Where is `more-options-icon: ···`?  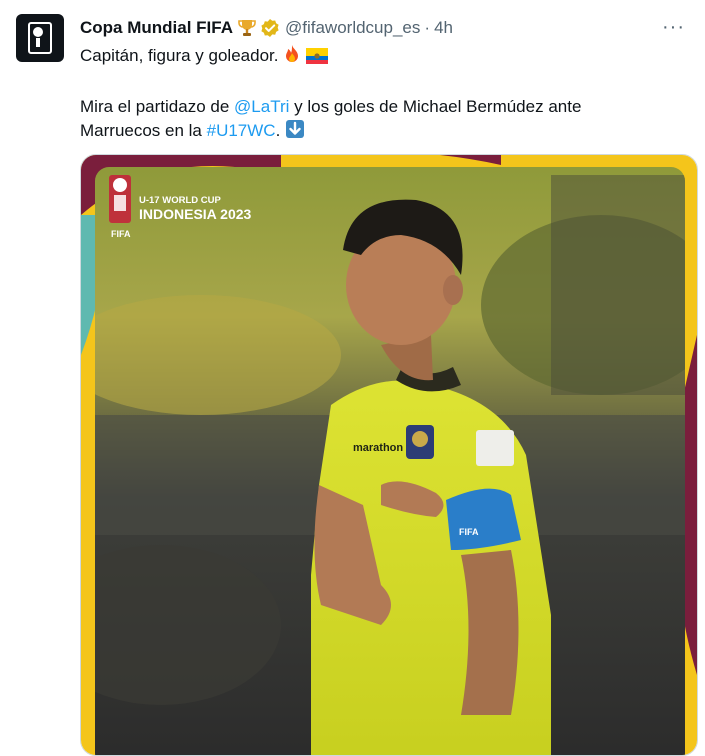 more-options-icon: ··· is located at coordinates (673, 27).